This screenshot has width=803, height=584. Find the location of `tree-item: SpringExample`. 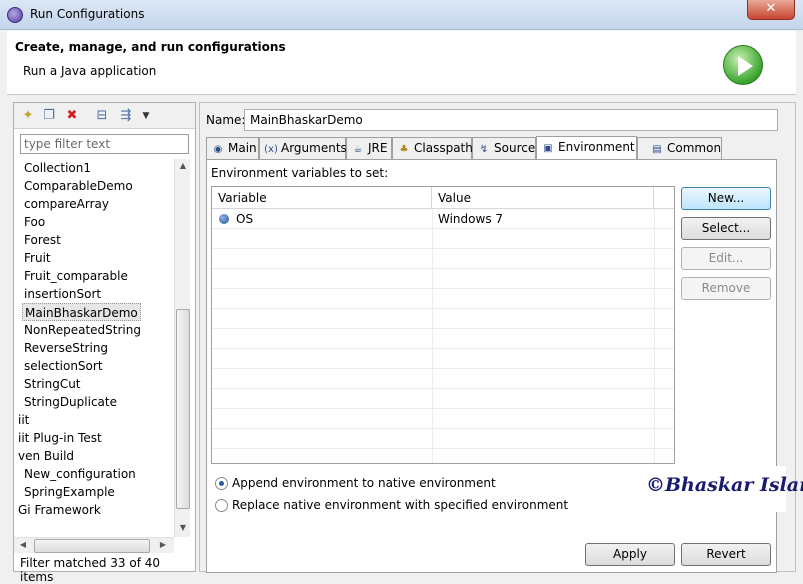

tree-item: SpringExample is located at coordinates (69, 492).